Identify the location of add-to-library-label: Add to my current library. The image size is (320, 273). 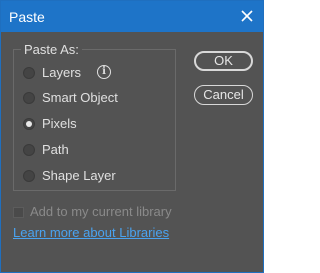
(101, 211).